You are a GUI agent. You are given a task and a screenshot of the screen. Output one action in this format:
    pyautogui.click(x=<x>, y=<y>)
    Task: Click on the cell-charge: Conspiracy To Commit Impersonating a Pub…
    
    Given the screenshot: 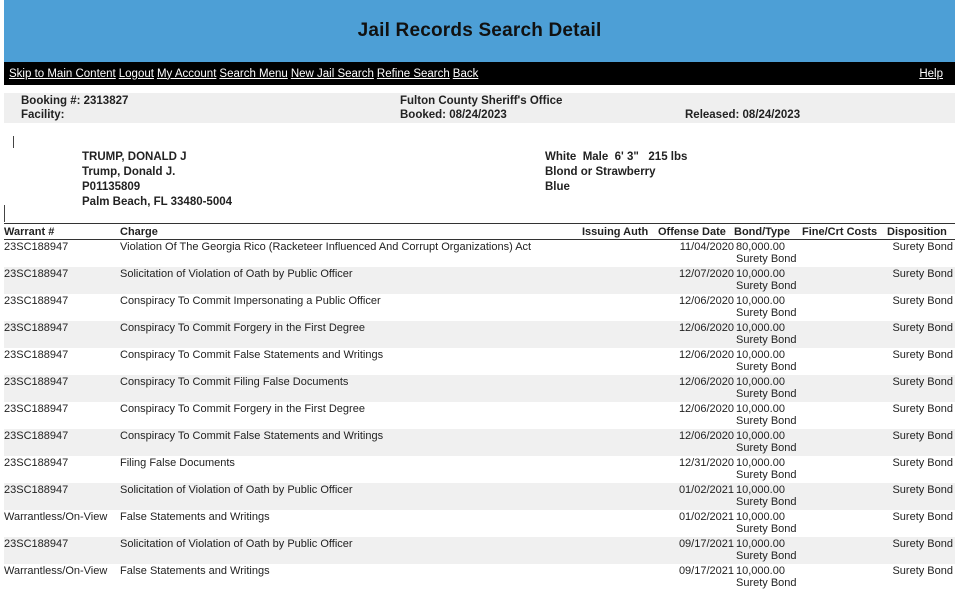 What is the action you would take?
    pyautogui.click(x=250, y=301)
    